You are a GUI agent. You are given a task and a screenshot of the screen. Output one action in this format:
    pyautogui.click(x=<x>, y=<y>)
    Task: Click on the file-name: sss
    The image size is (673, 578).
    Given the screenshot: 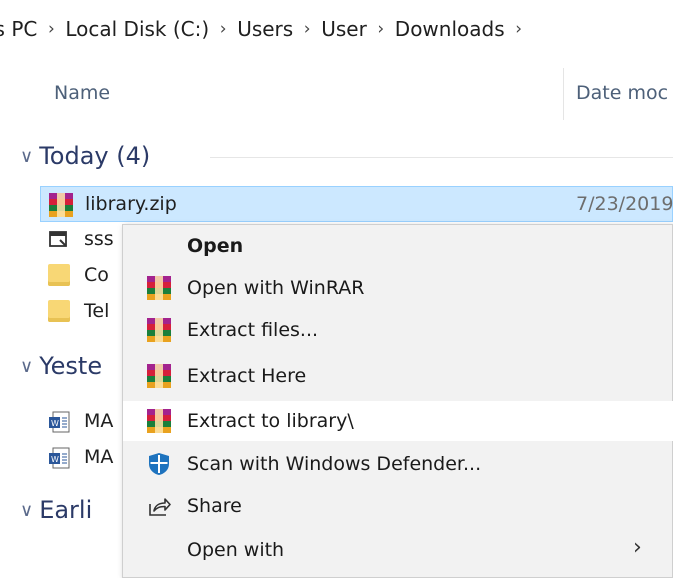 What is the action you would take?
    pyautogui.click(x=99, y=239)
    